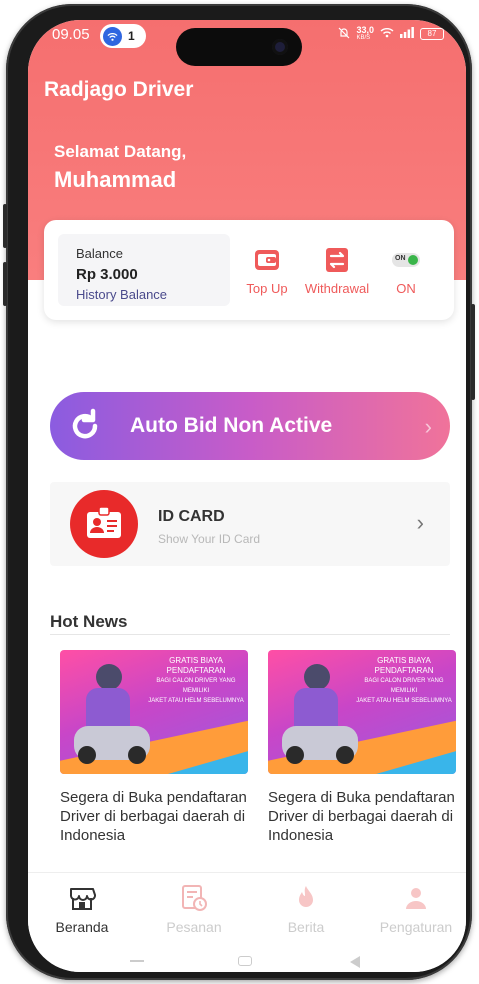  Describe the element at coordinates (280, 47) in the screenshot. I see `front-camera` at that location.